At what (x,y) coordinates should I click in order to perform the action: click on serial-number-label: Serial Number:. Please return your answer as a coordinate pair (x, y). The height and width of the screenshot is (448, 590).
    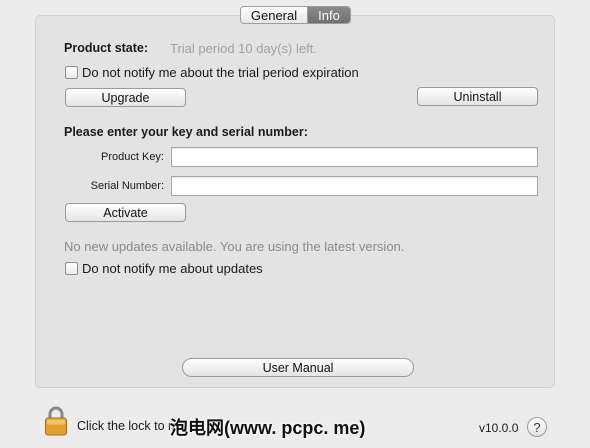
    Looking at the image, I should click on (127, 186).